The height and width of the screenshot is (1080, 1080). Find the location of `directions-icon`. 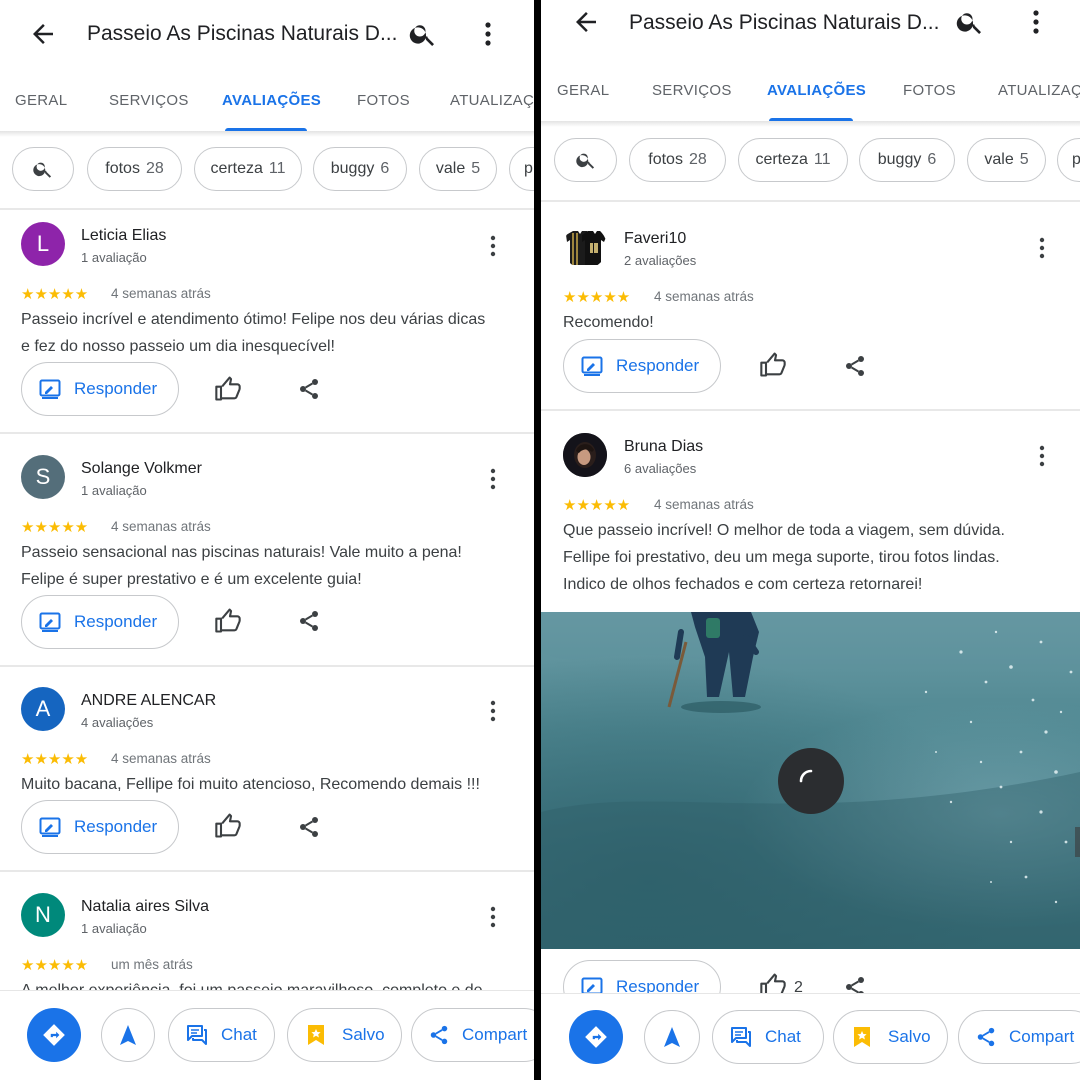

directions-icon is located at coordinates (596, 1037).